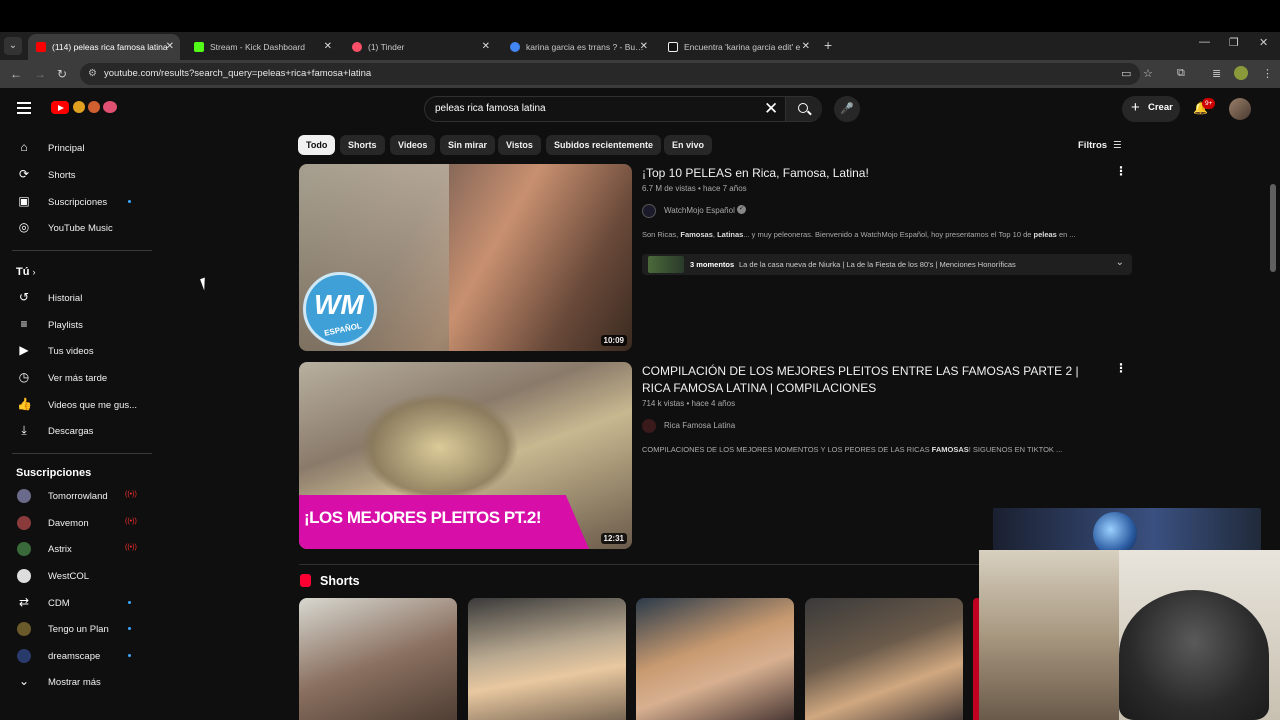 This screenshot has height=720, width=1280. I want to click on sidebar-item-label: Tus videos, so click(71, 351).